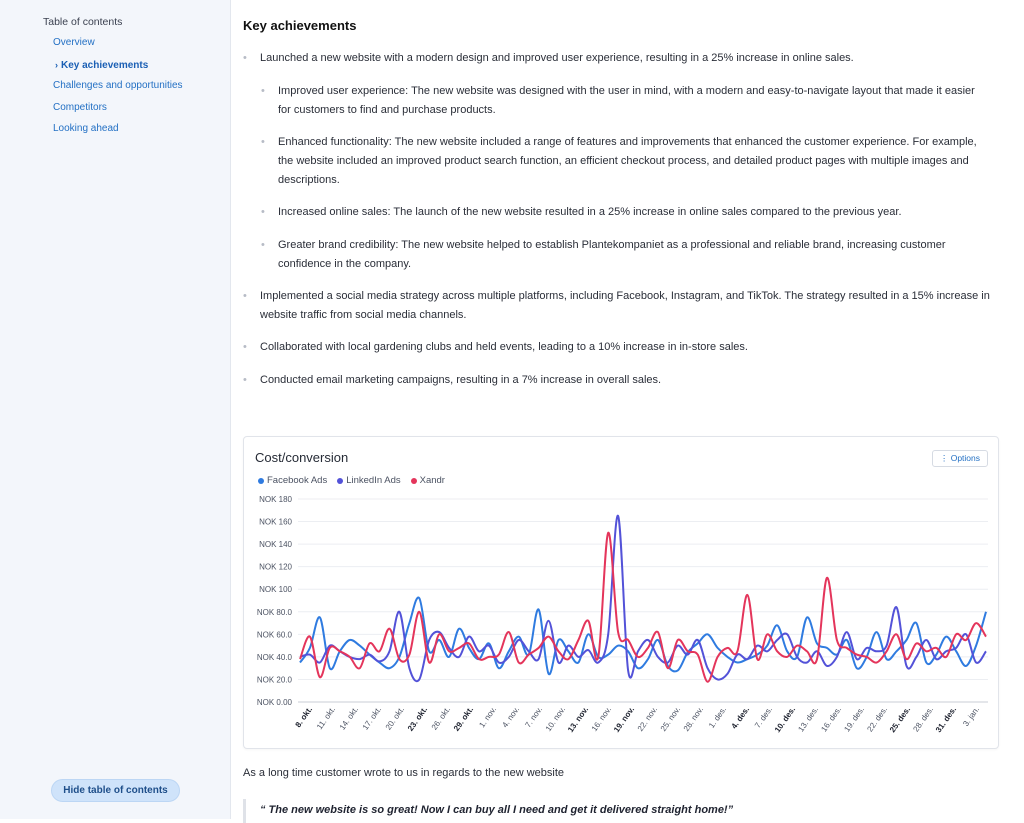 This screenshot has width=1024, height=823. I want to click on x-tick-label: 16. des., so click(831, 719).